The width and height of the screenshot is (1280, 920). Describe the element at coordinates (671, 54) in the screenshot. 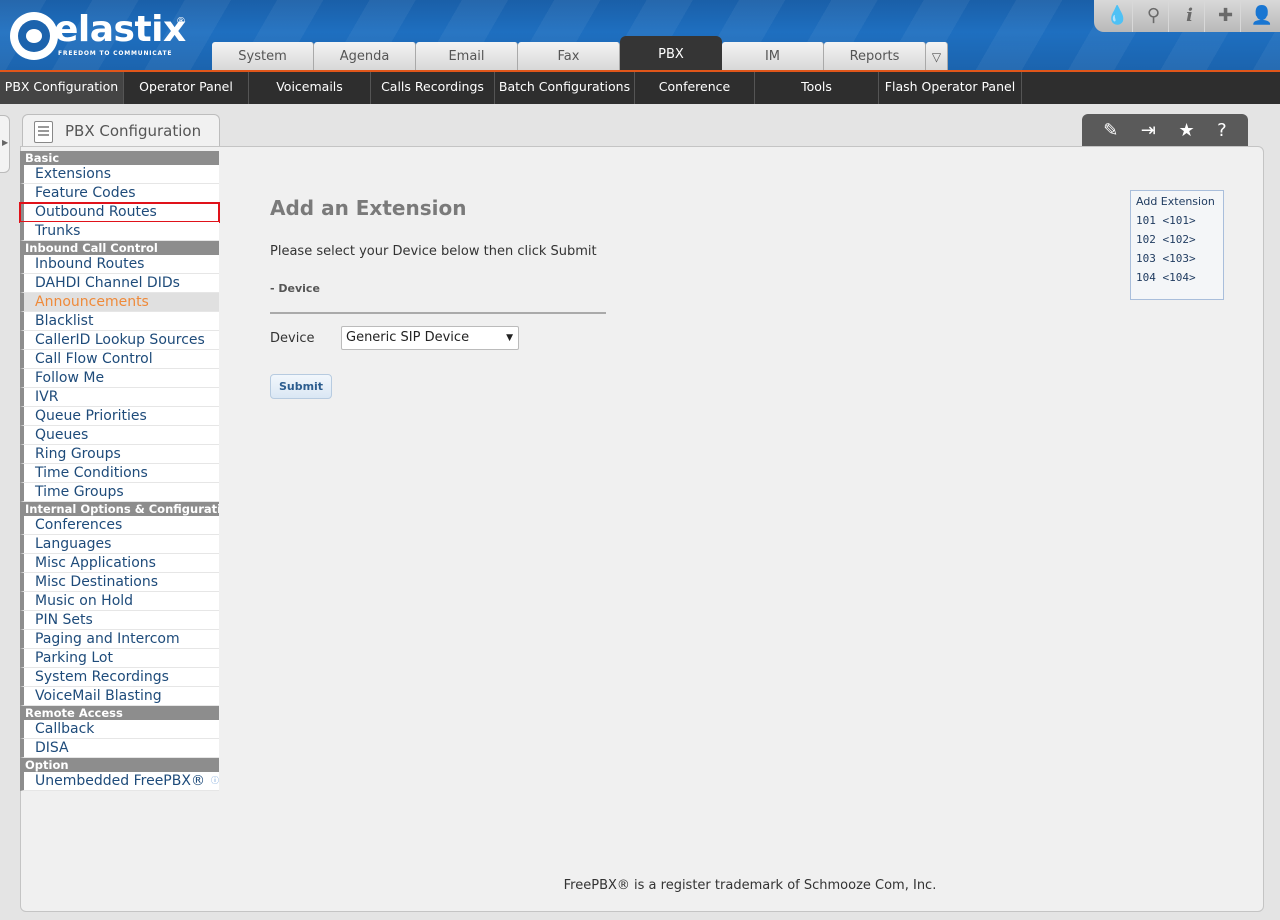

I see `tab-pbx: PBX` at that location.